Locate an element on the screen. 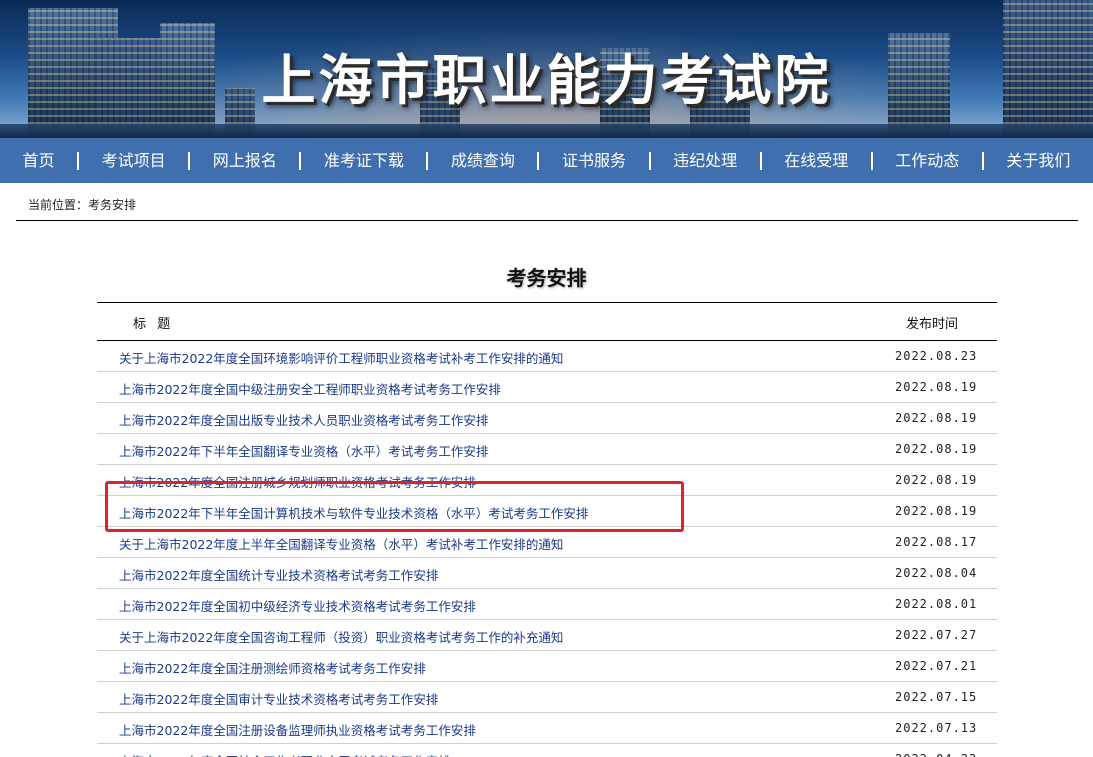 The width and height of the screenshot is (1093, 757). table-header: 标 题 发布时间 is located at coordinates (547, 322).